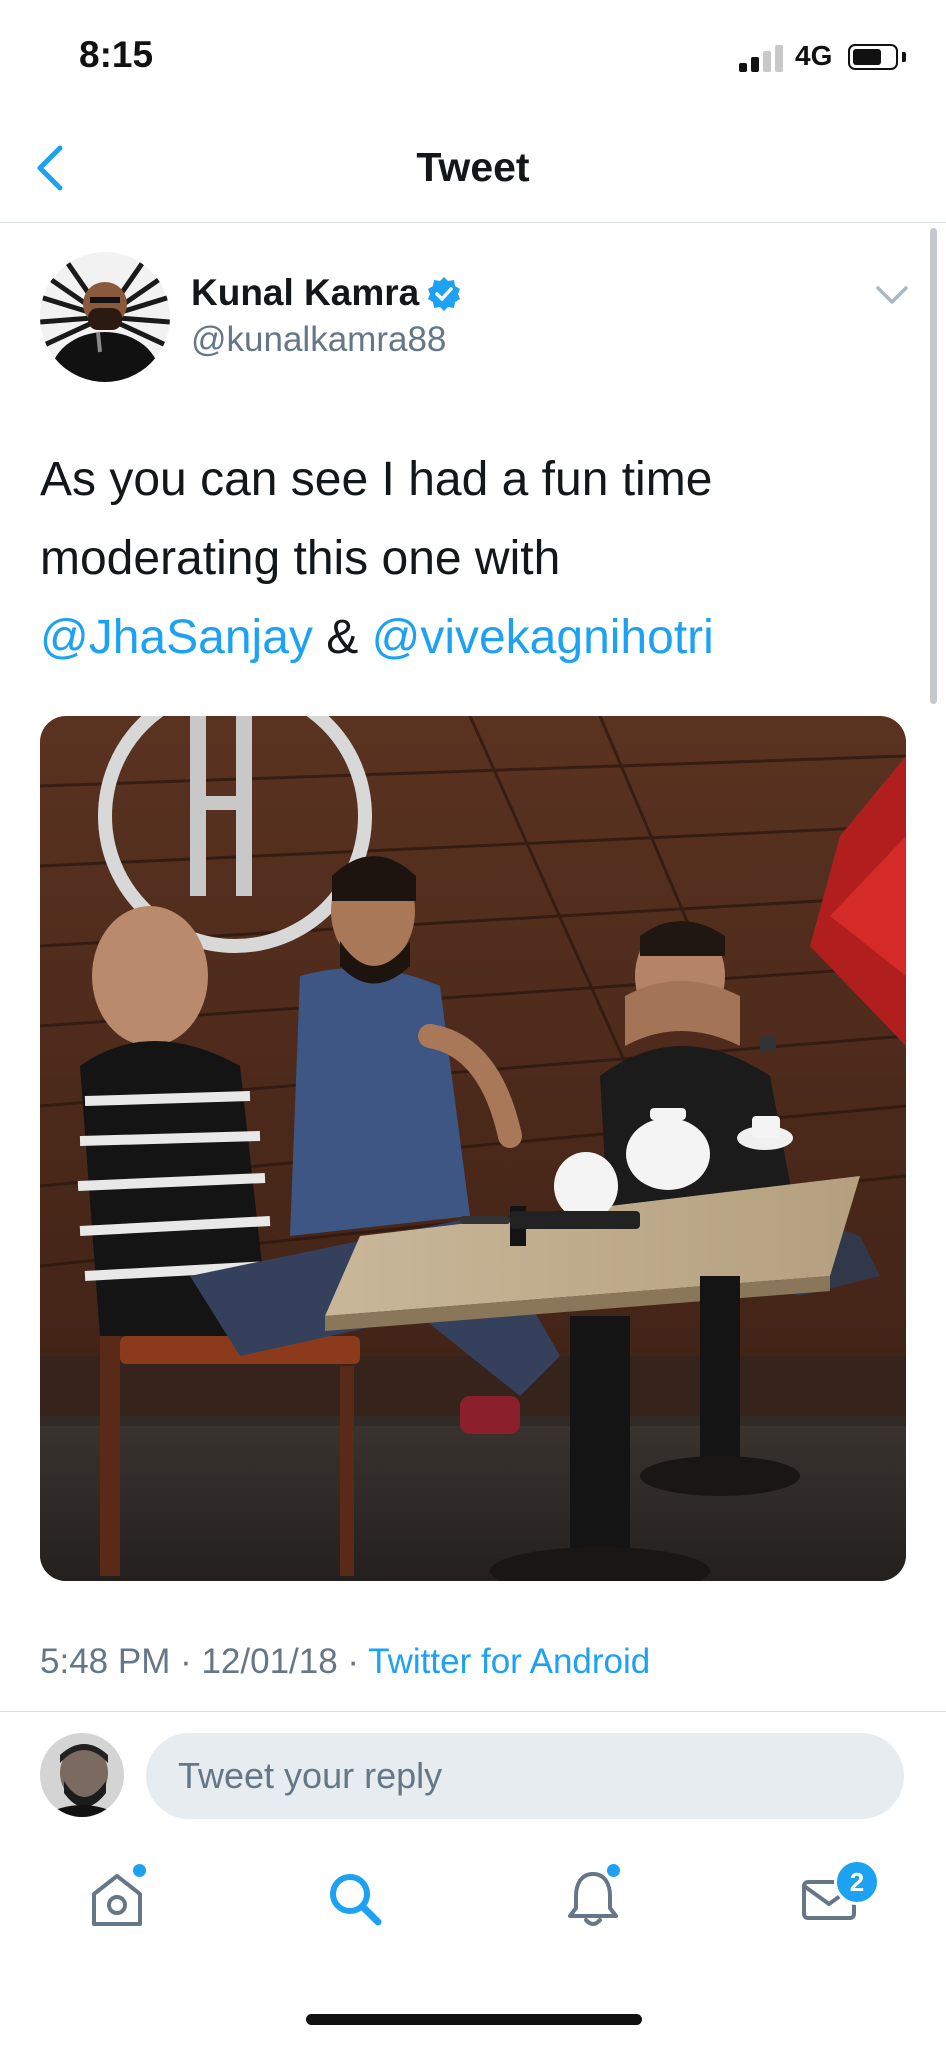 Image resolution: width=946 pixels, height=2048 pixels. What do you see at coordinates (204, 1661) in the screenshot?
I see `tweet-timestamp: 5:48 PM · 12/01/18 ·` at bounding box center [204, 1661].